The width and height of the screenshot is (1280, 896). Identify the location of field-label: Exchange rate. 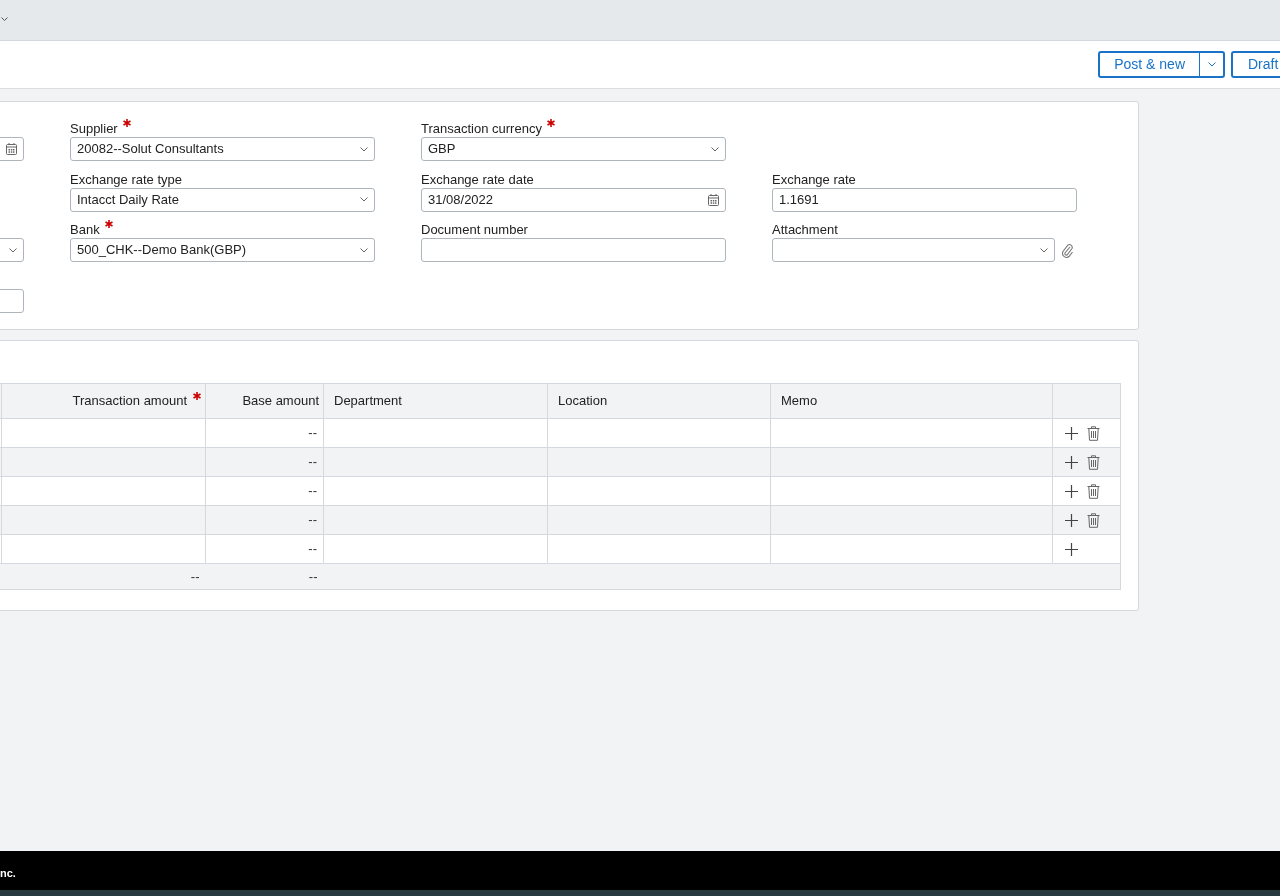
(814, 179).